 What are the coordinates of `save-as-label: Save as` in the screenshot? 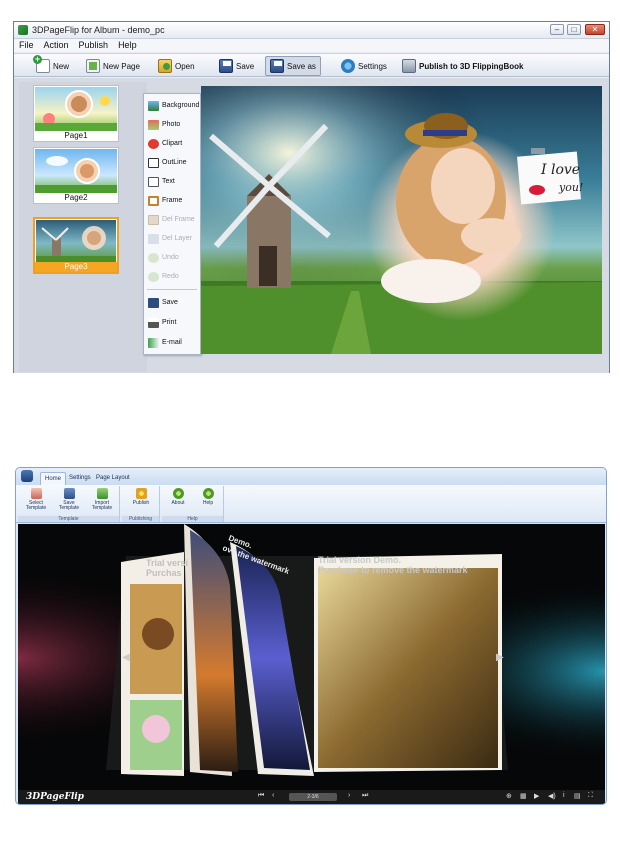 It's located at (301, 66).